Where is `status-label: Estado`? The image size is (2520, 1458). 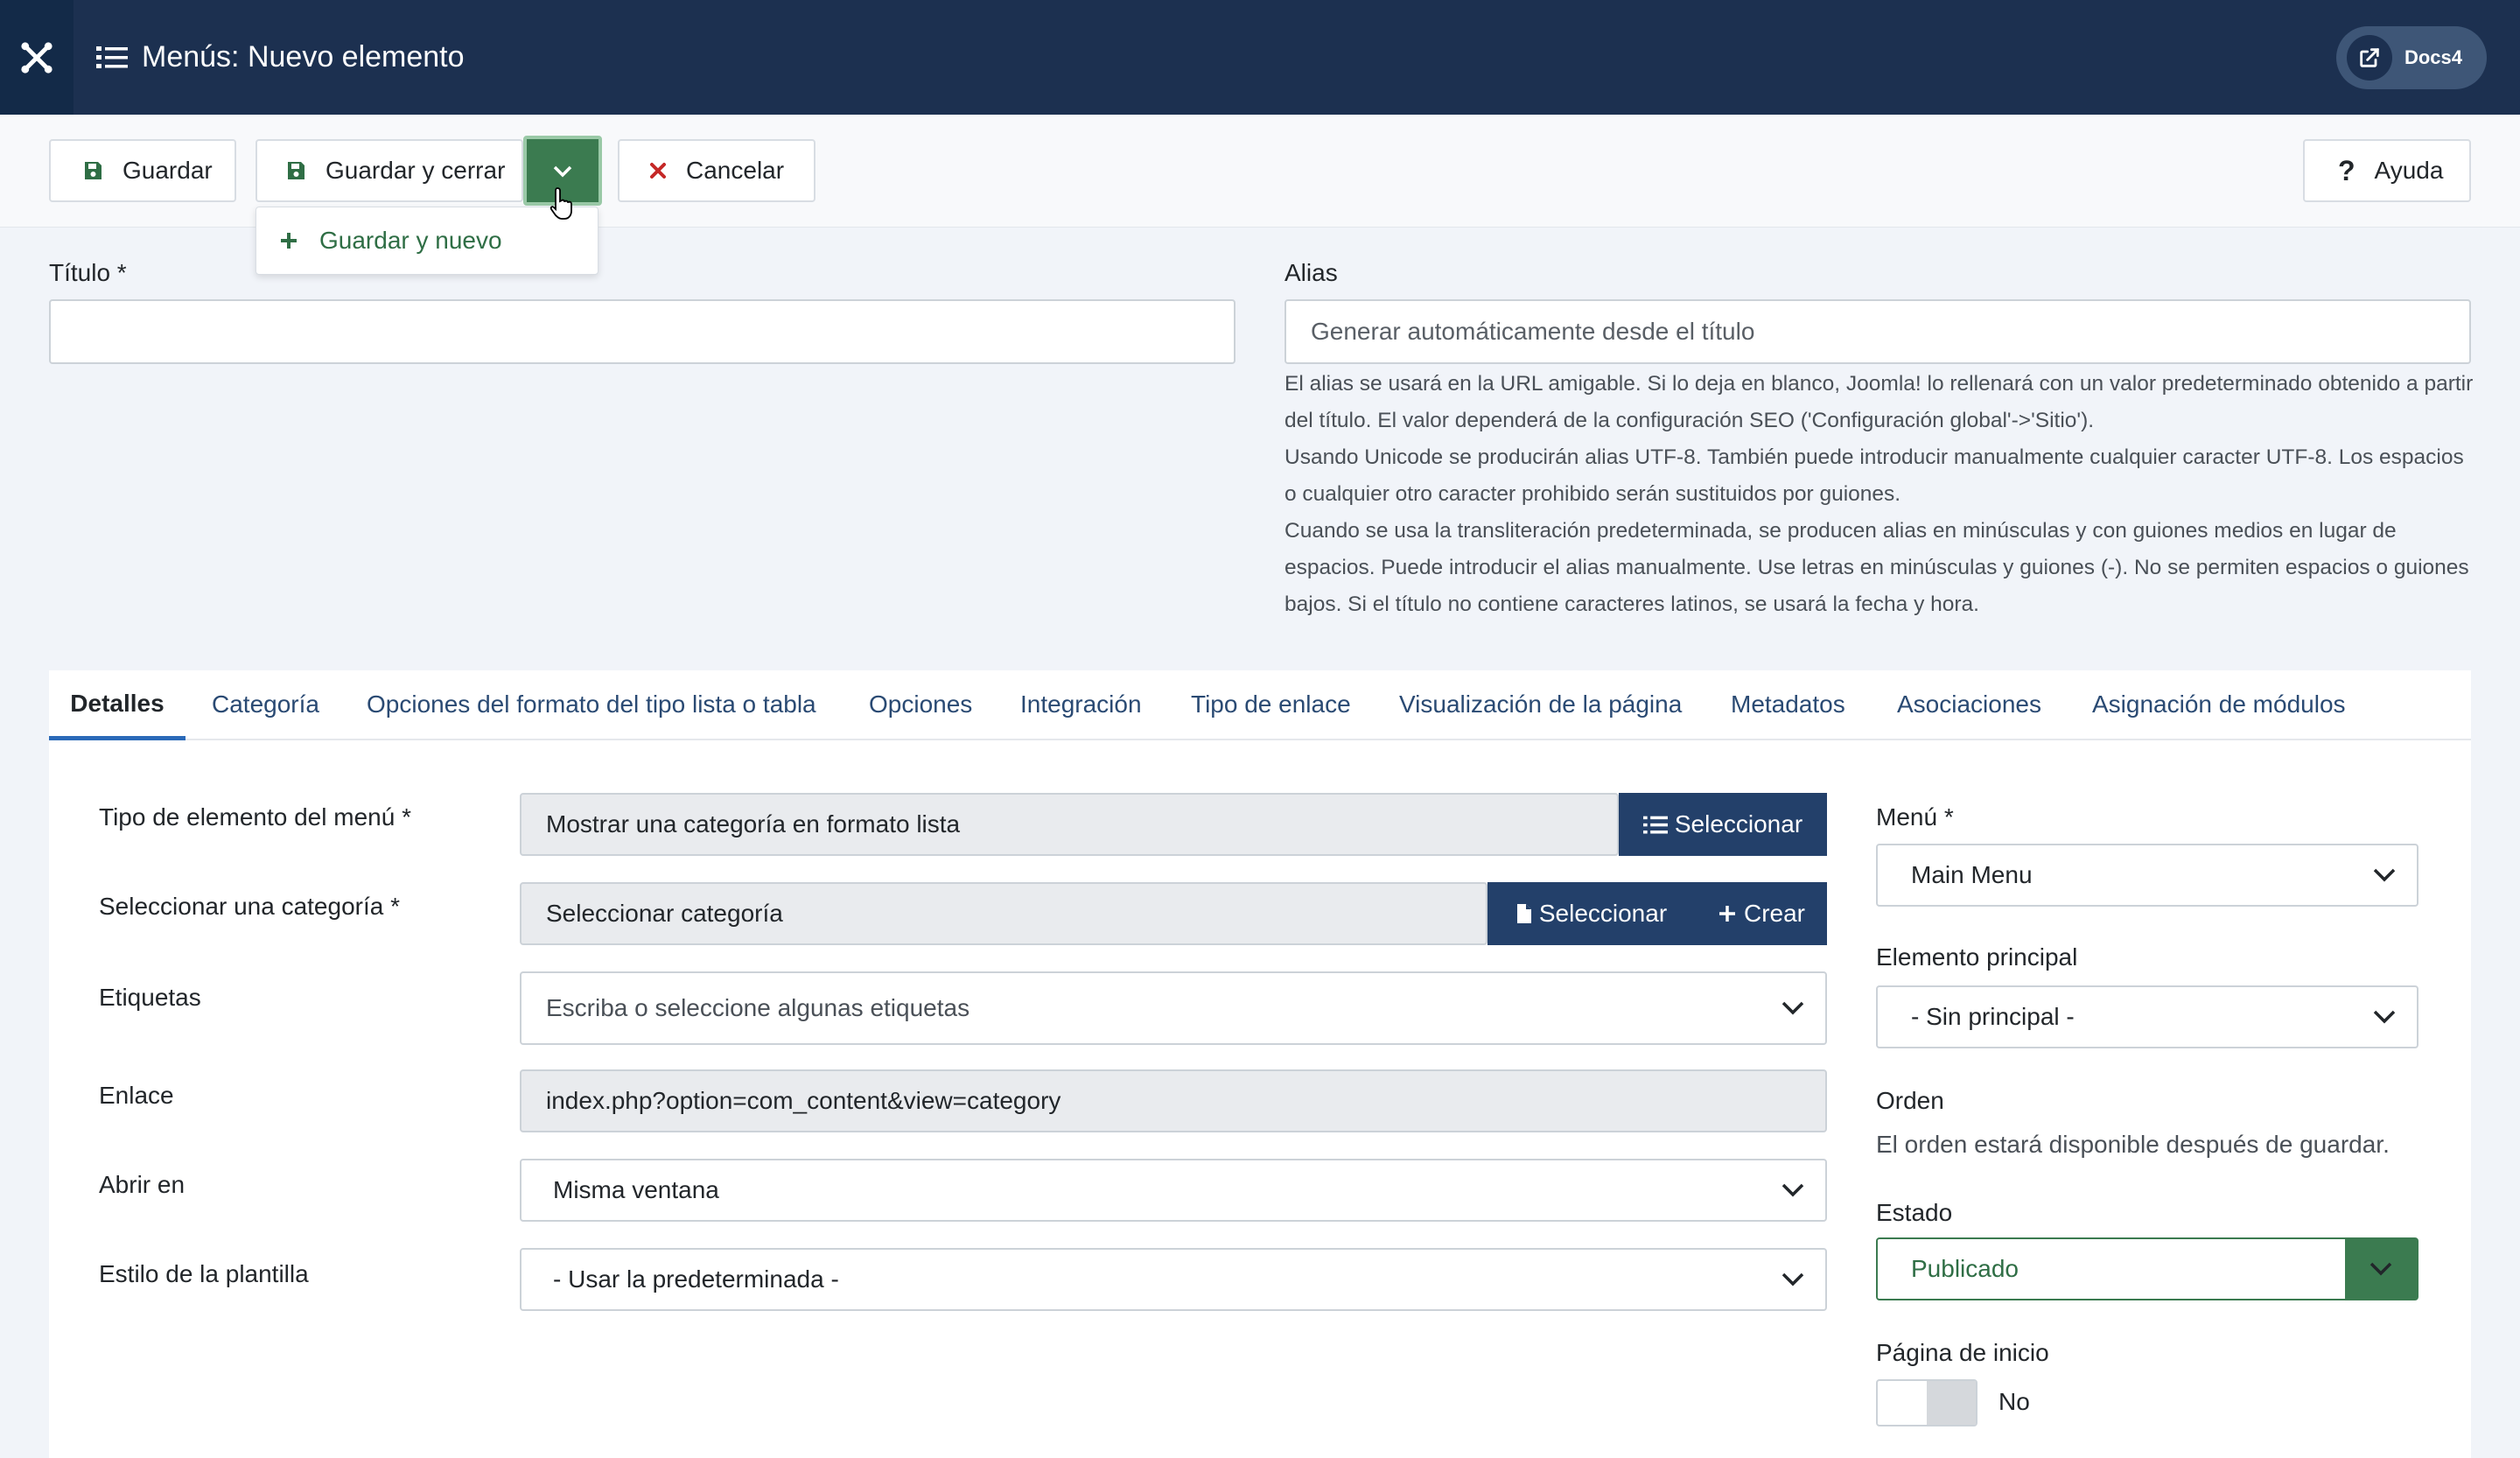 status-label: Estado is located at coordinates (1914, 1212).